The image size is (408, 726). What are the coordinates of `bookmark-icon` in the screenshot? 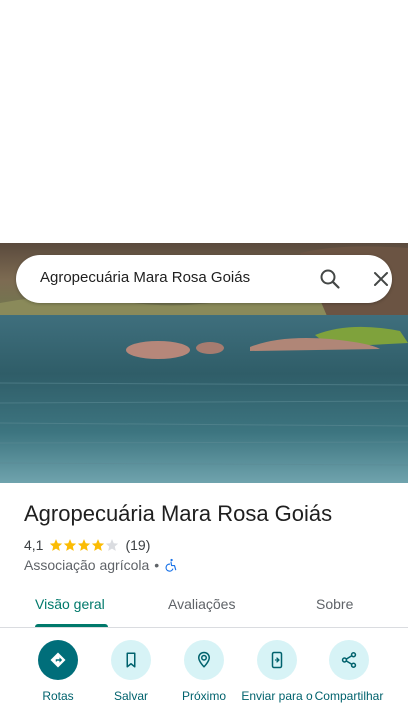 It's located at (131, 660).